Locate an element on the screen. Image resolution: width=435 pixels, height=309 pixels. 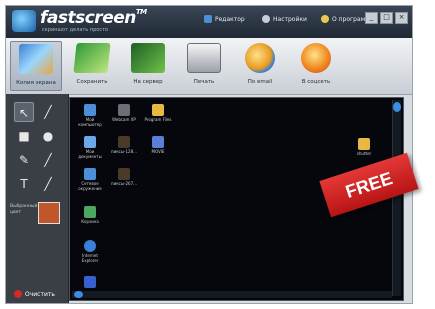
desktop-icon-partial is located at coordinates (90, 282).